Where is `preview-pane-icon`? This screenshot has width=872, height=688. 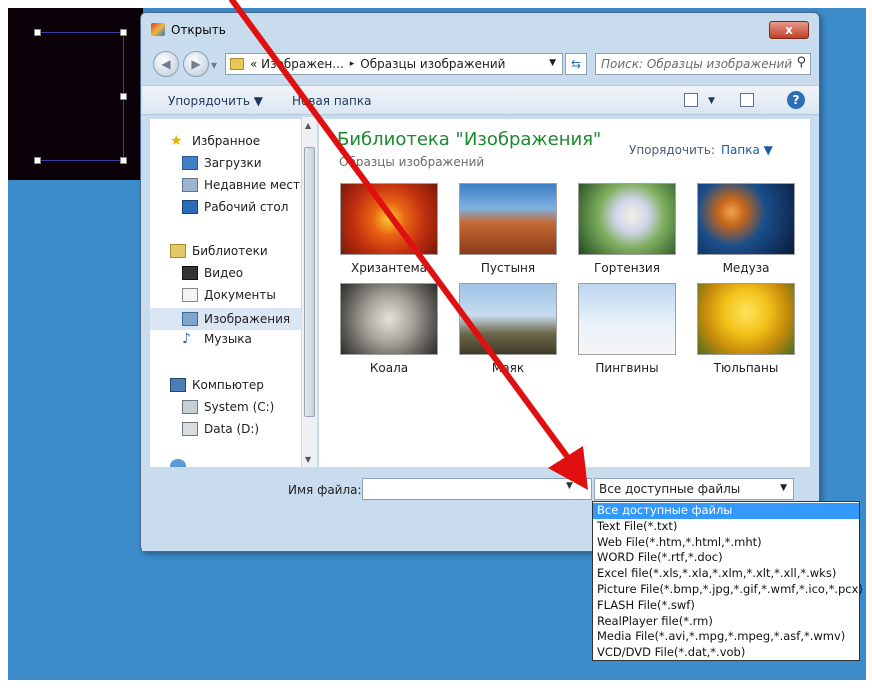 preview-pane-icon is located at coordinates (747, 100).